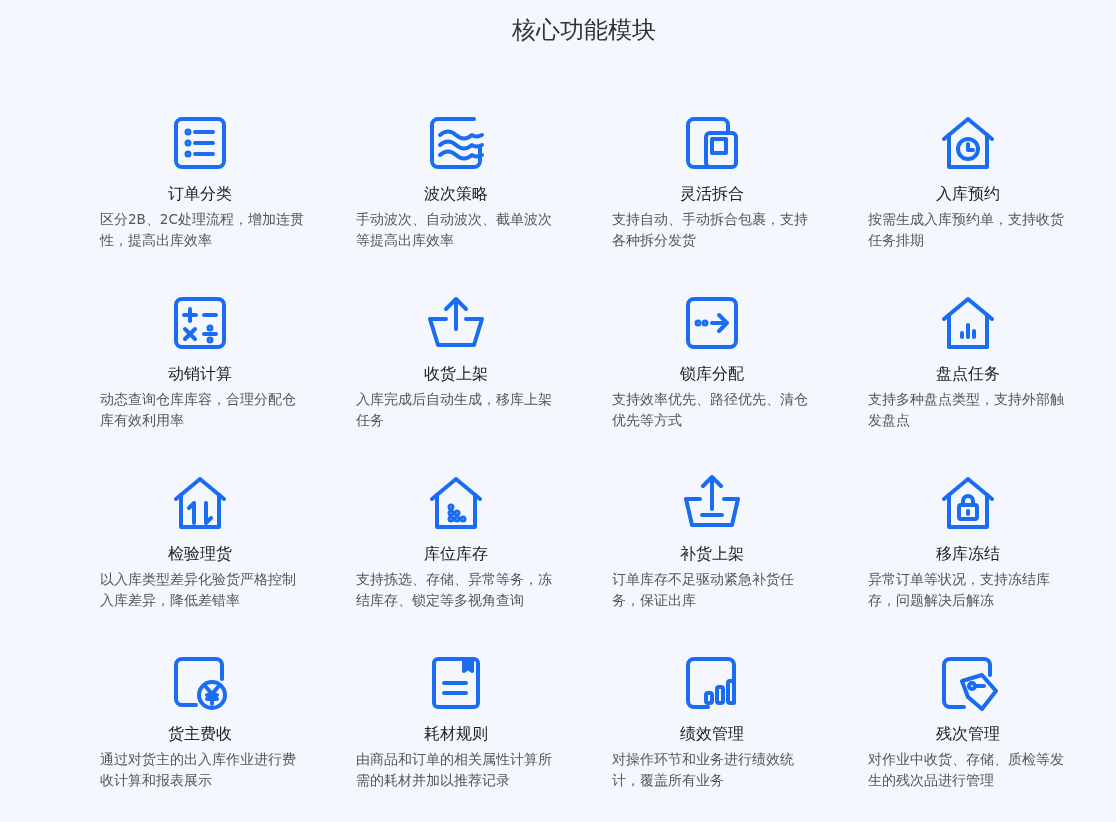 This screenshot has width=1116, height=822. What do you see at coordinates (710, 410) in the screenshot?
I see `feature-description: 支持效率优先、路径优先、清仓优先等方式` at bounding box center [710, 410].